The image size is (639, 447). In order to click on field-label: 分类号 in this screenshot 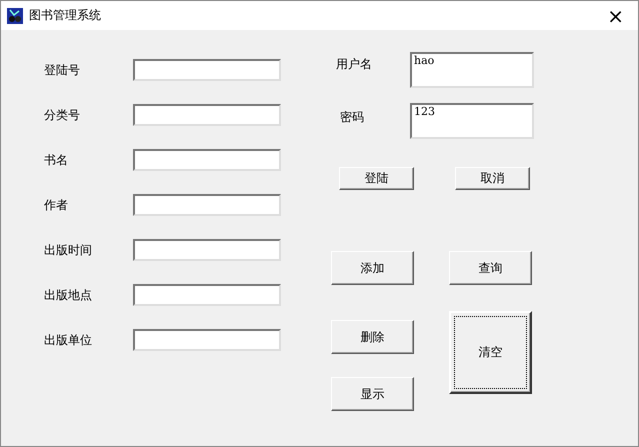, I will do `click(62, 115)`.